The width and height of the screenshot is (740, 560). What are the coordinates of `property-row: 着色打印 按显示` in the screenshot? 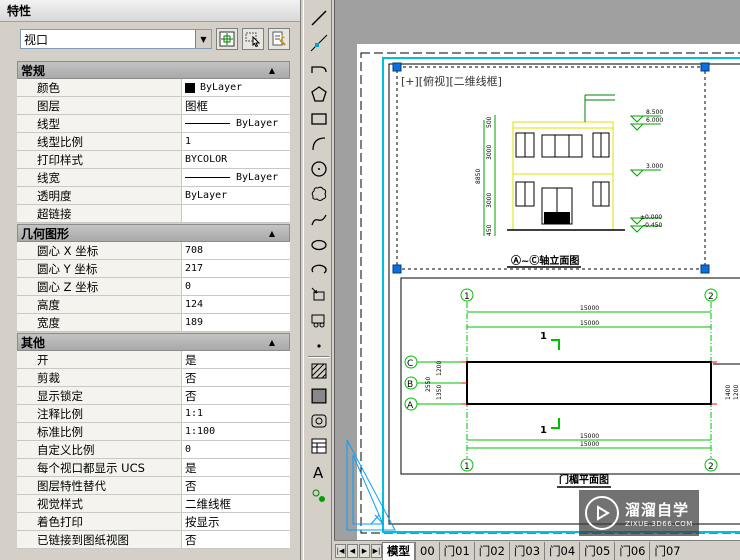 It's located at (153, 522).